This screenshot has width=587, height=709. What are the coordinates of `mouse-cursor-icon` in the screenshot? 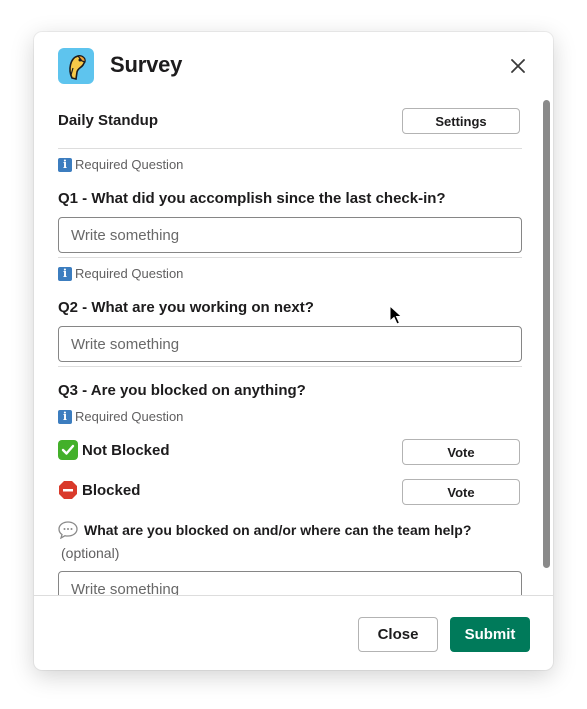 It's located at (396, 314).